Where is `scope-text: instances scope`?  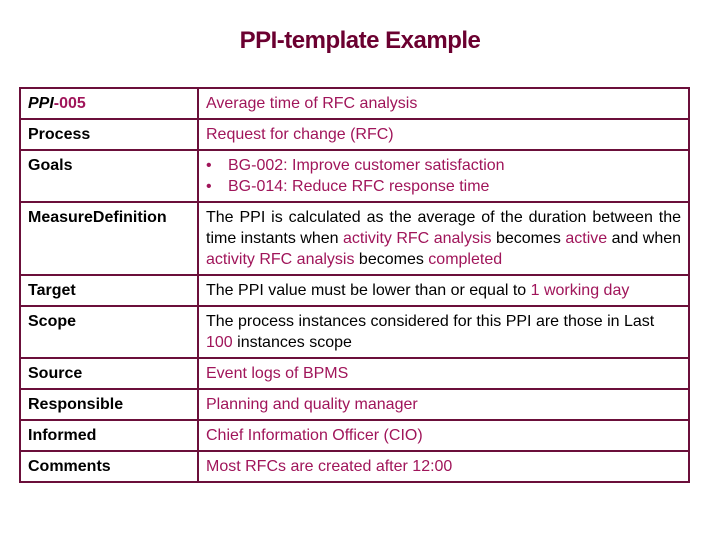 scope-text: instances scope is located at coordinates (292, 342).